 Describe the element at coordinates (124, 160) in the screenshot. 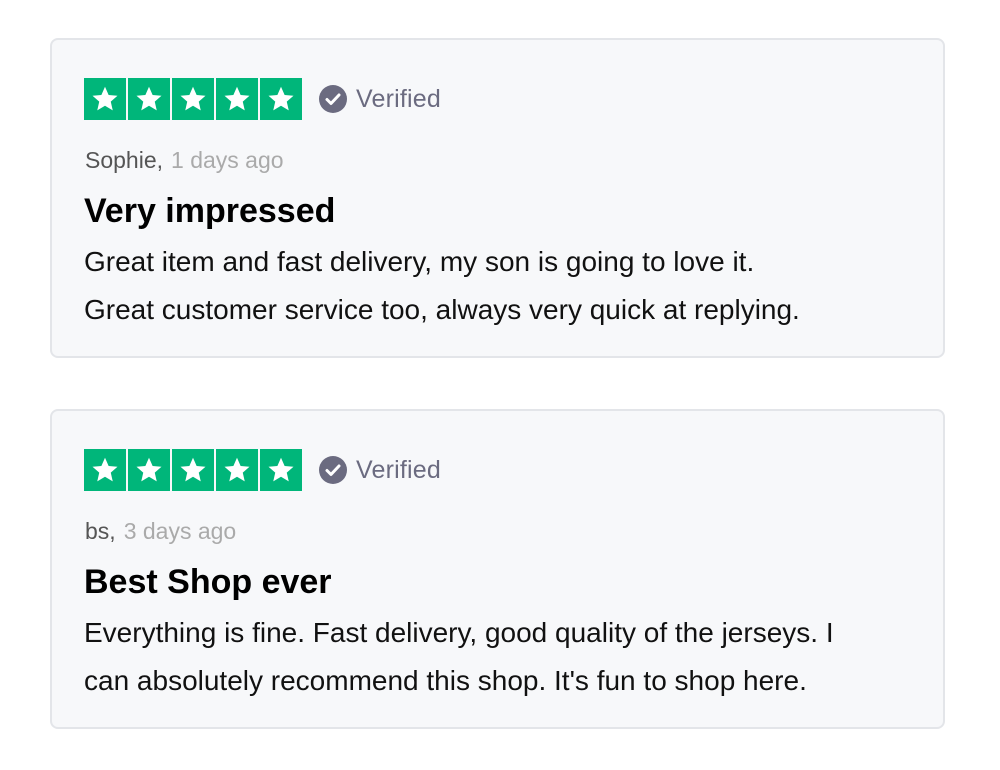

I see `reviewer-name: Sophie,` at that location.